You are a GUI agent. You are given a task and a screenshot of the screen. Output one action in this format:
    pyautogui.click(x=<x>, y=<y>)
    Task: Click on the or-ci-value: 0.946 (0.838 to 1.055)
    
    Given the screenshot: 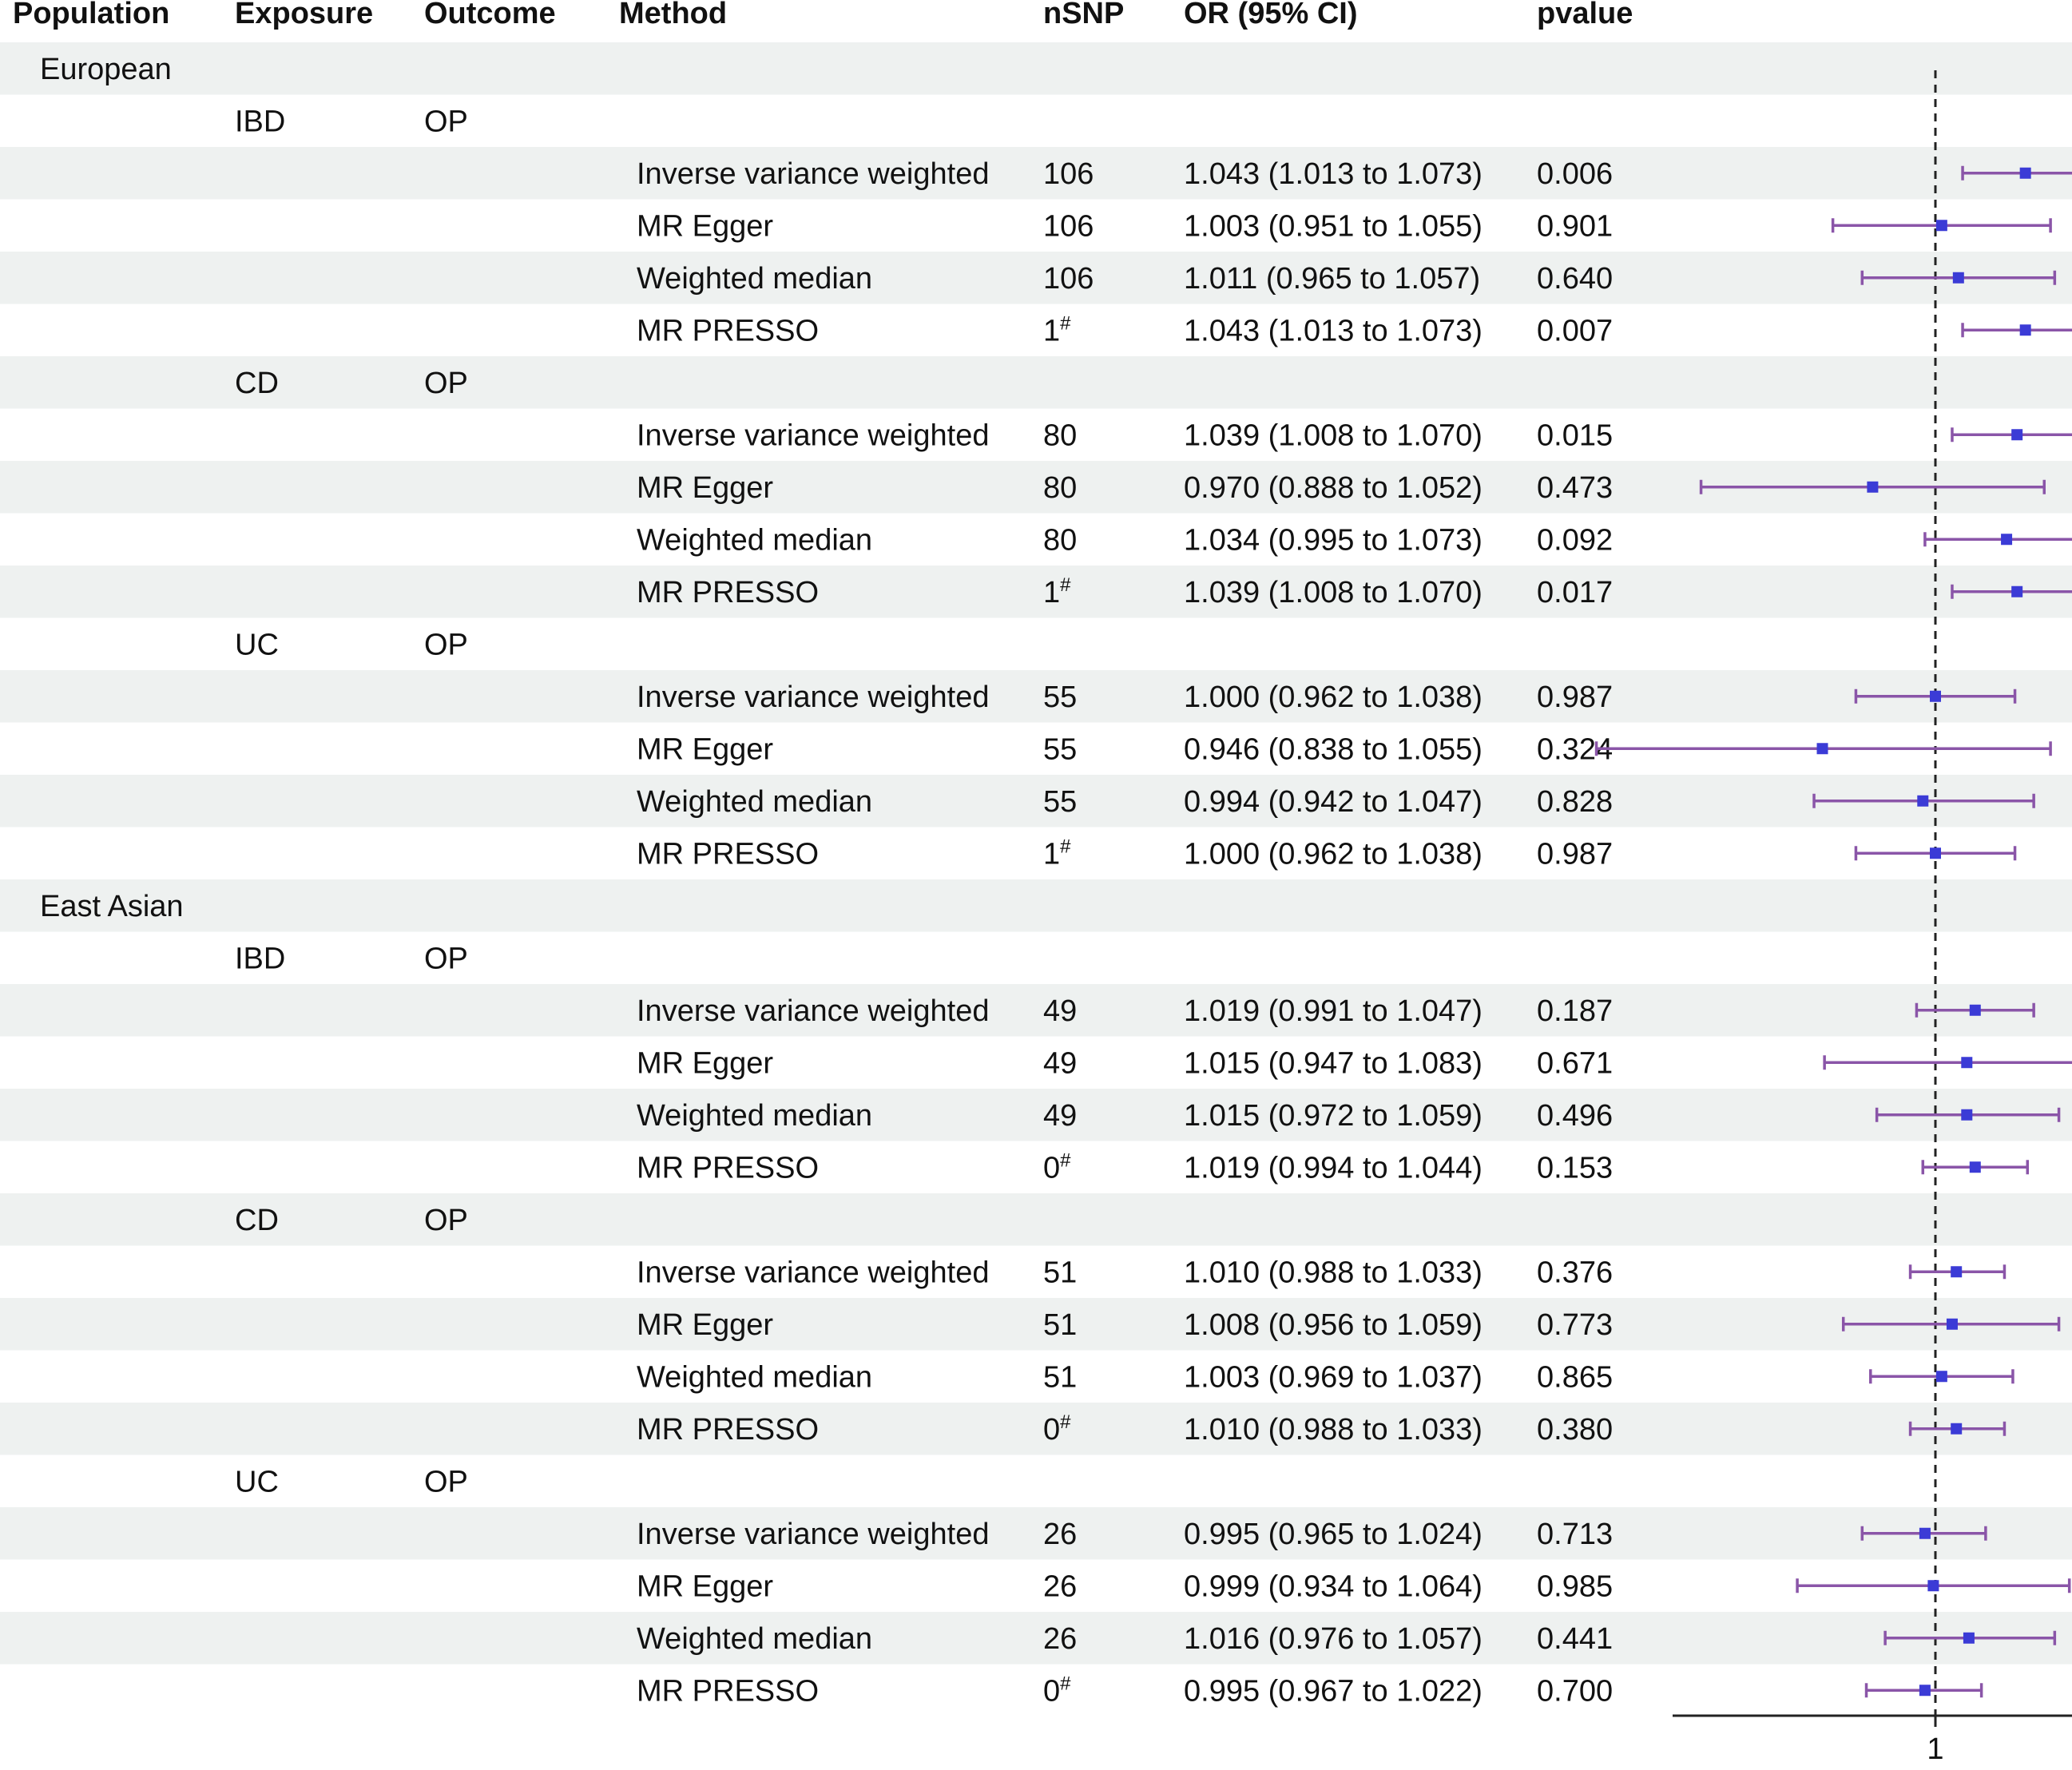 What is the action you would take?
    pyautogui.click(x=1333, y=749)
    